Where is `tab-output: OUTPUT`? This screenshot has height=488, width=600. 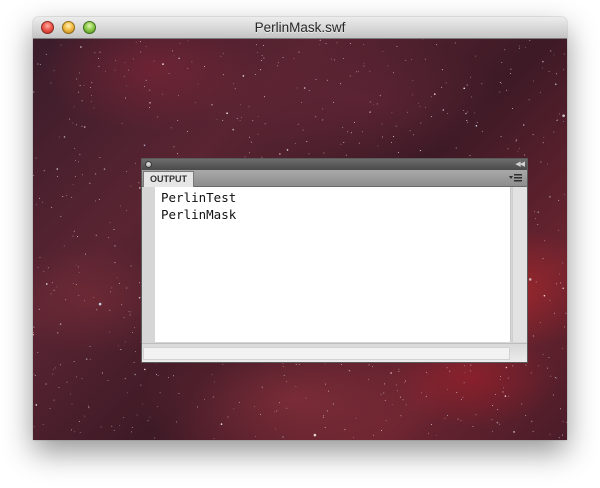
tab-output: OUTPUT is located at coordinates (168, 179).